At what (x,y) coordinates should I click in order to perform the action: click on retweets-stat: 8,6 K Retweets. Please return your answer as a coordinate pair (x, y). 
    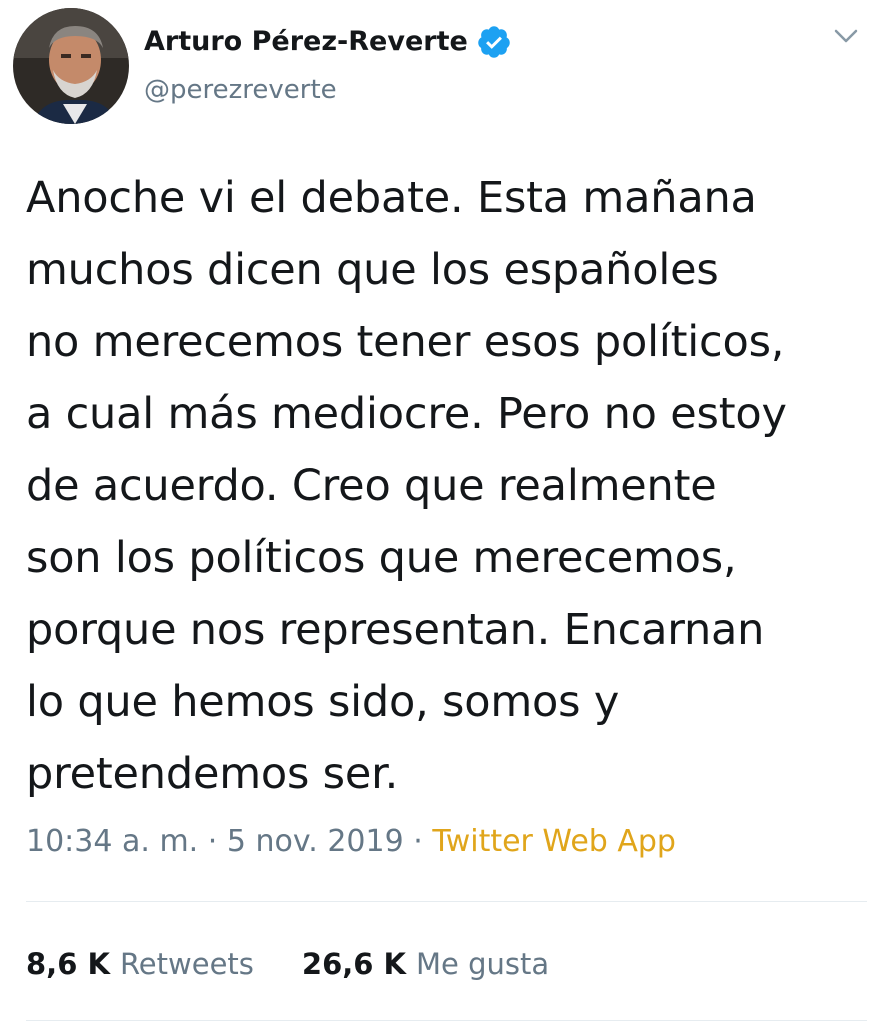
    Looking at the image, I should click on (140, 964).